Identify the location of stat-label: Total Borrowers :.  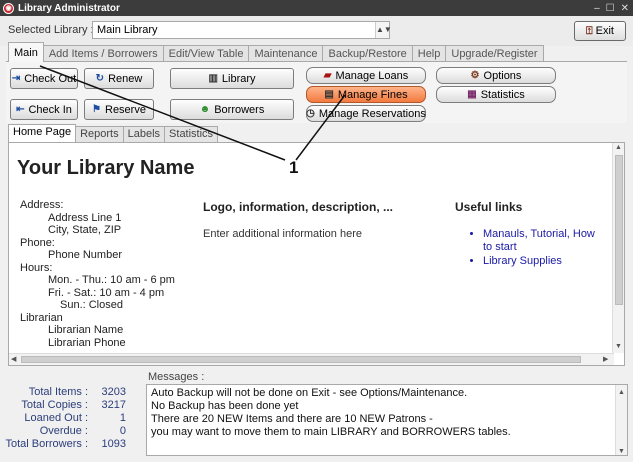
(46, 444).